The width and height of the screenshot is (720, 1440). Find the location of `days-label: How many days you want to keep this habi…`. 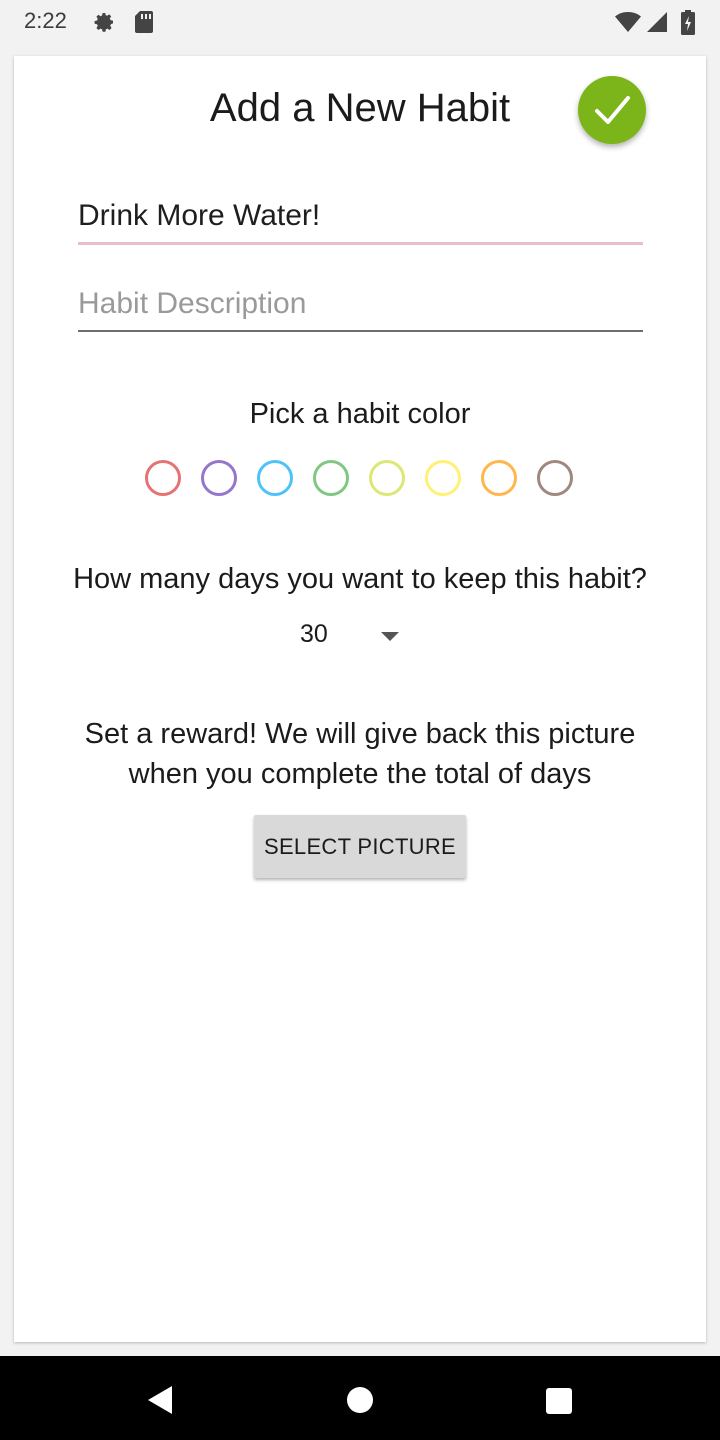

days-label: How many days you want to keep this habi… is located at coordinates (360, 579).